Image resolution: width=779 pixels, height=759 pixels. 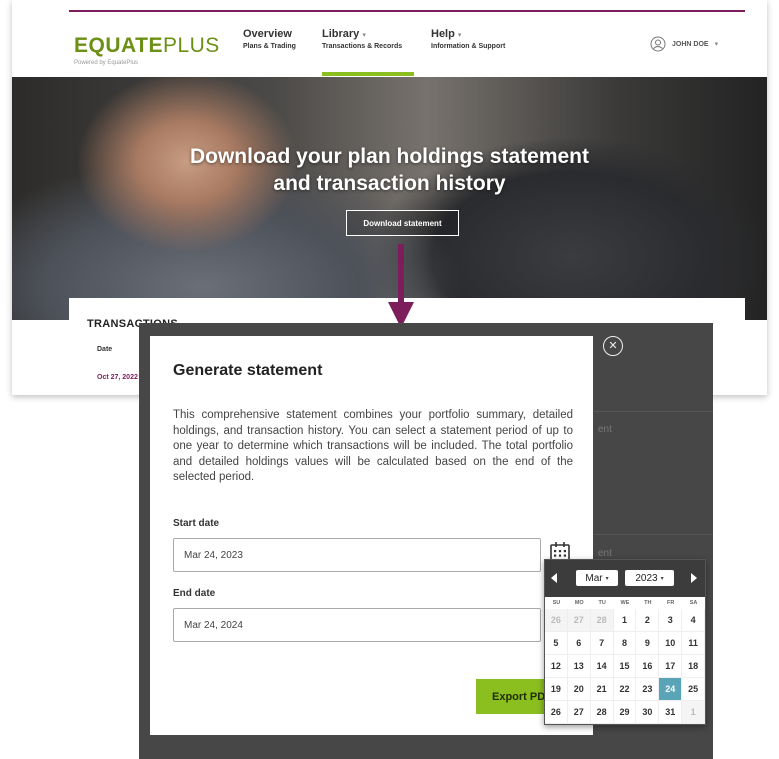 I want to click on nav-active-indicator, so click(x=368, y=74).